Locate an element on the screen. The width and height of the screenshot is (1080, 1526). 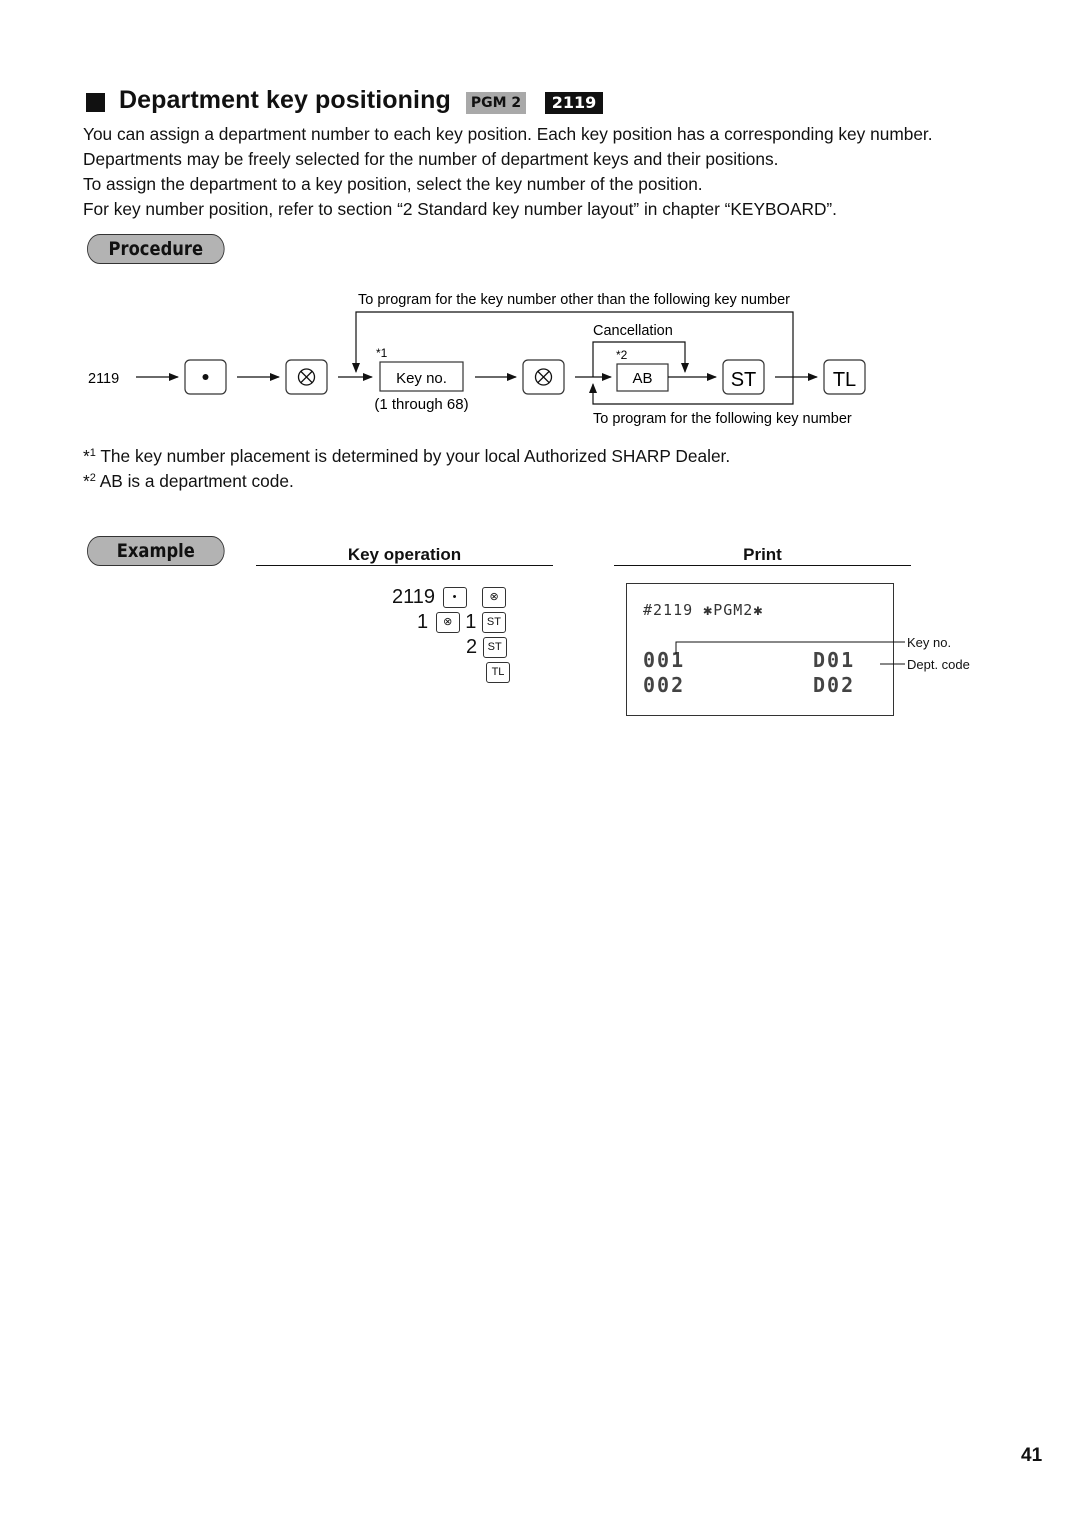
subtotal-key-label: ST is located at coordinates (744, 380).